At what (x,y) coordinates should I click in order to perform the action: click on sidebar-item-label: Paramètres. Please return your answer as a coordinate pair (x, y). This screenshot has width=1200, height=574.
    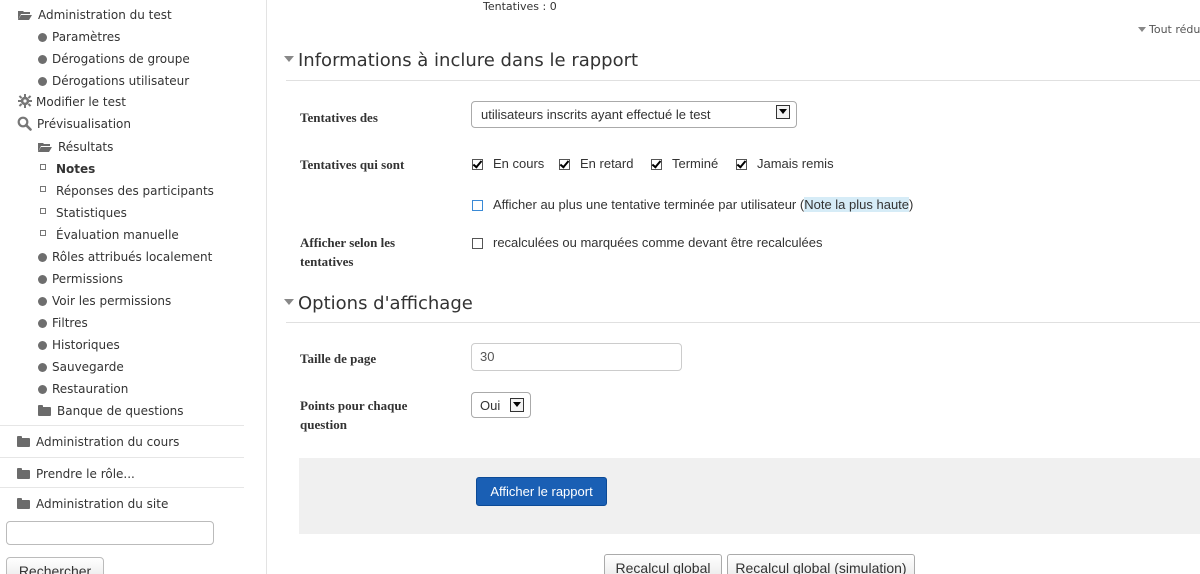
    Looking at the image, I should click on (86, 37).